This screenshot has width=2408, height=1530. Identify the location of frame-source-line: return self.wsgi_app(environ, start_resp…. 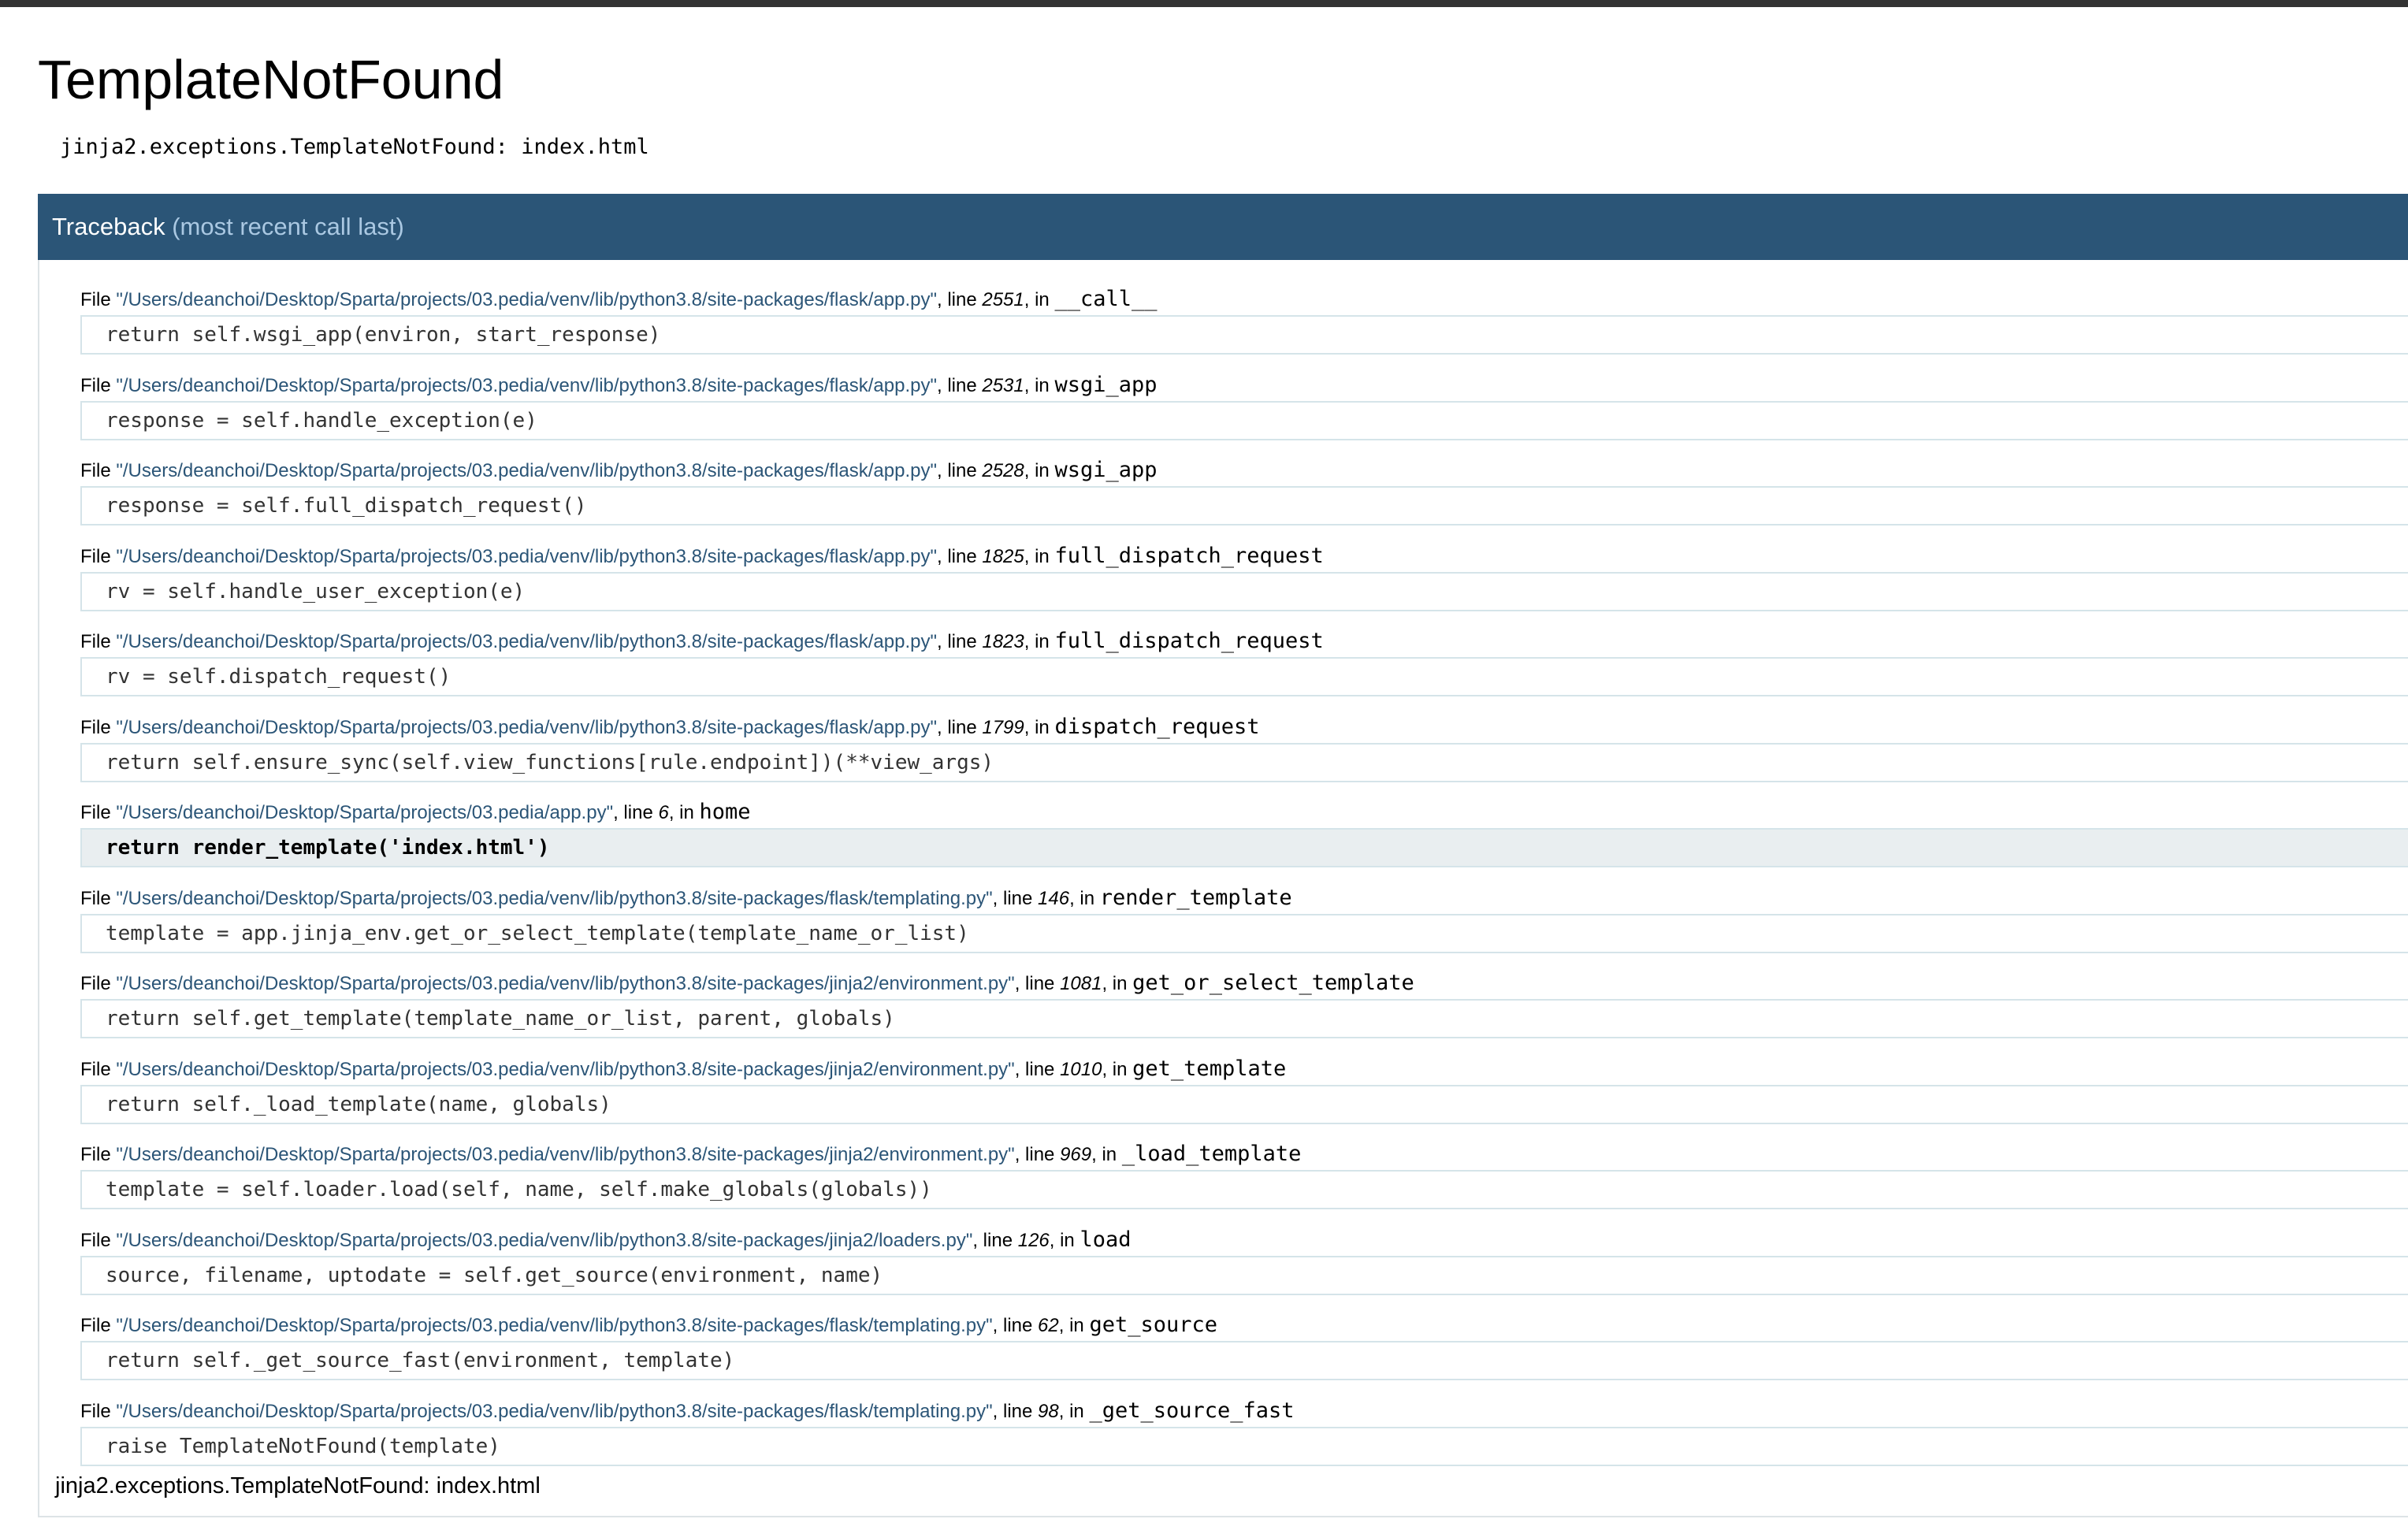
(1244, 335).